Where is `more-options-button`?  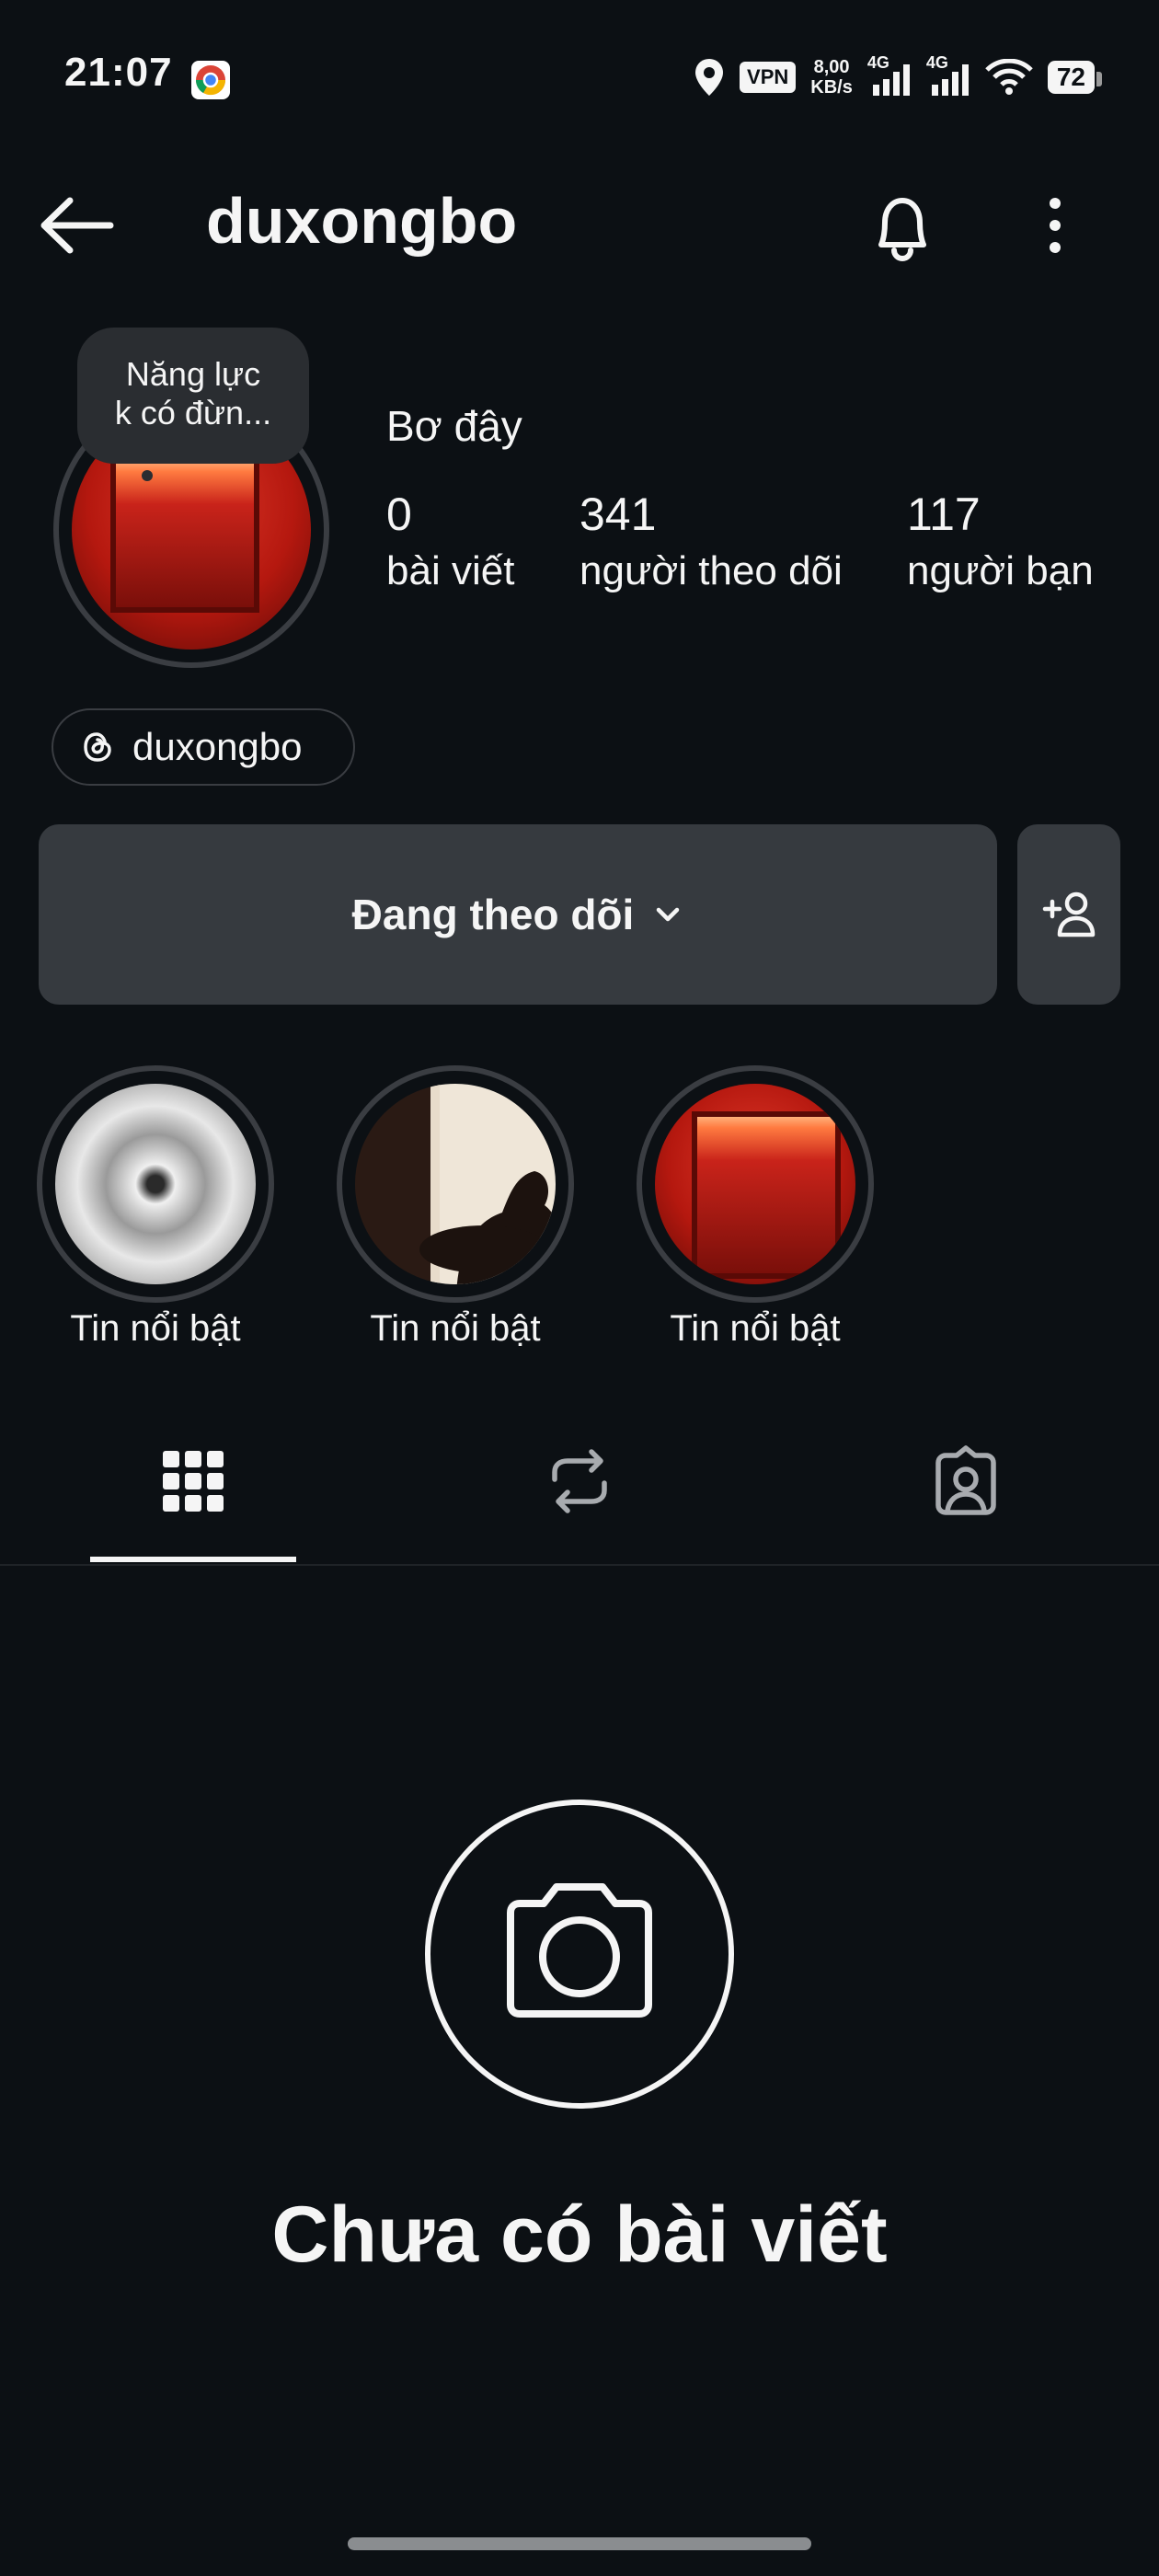
more-options-button is located at coordinates (1055, 225).